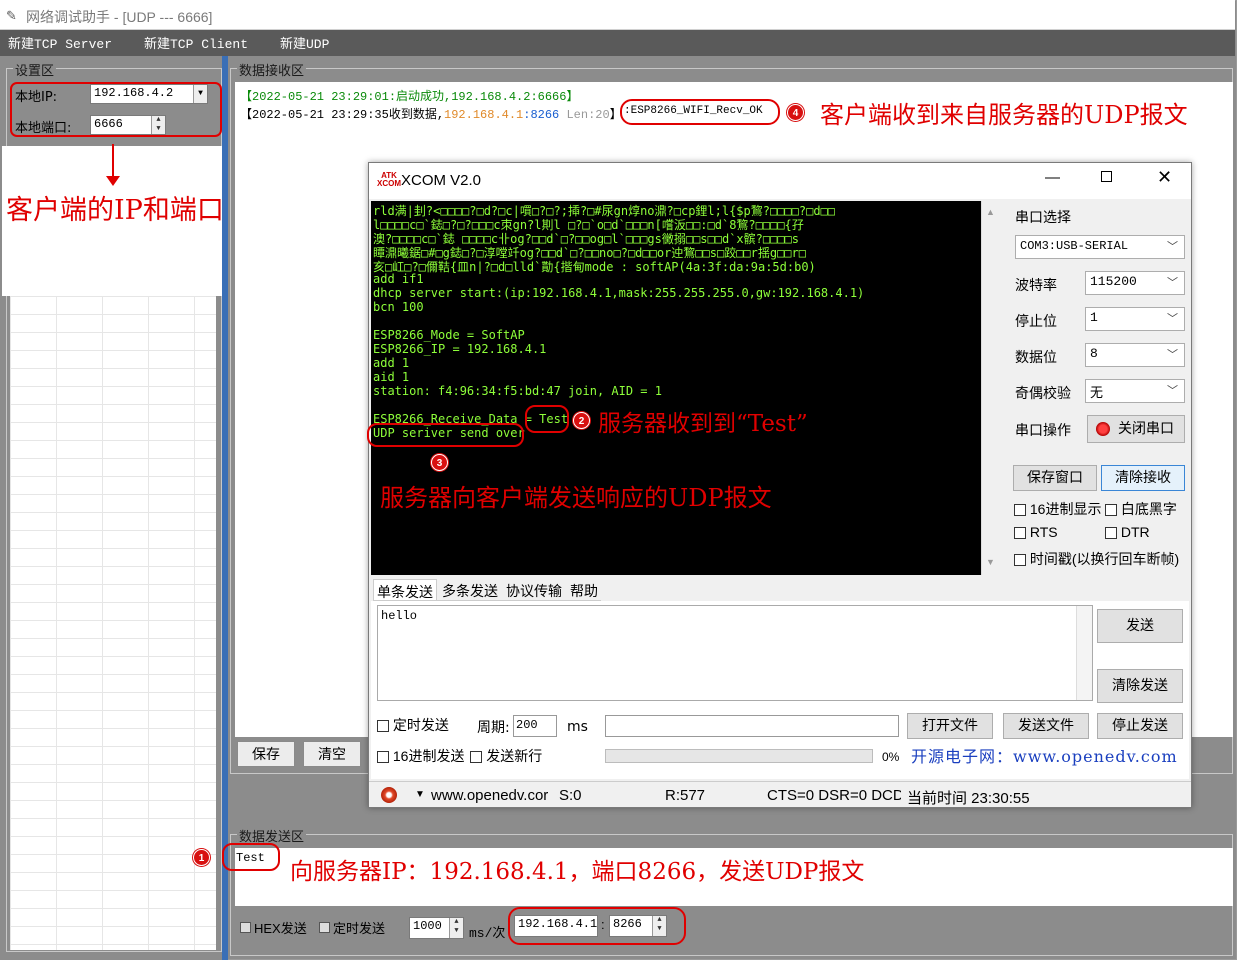 The width and height of the screenshot is (1237, 960). I want to click on menu-new-tcp-server: 新建TCP Server, so click(60, 42).